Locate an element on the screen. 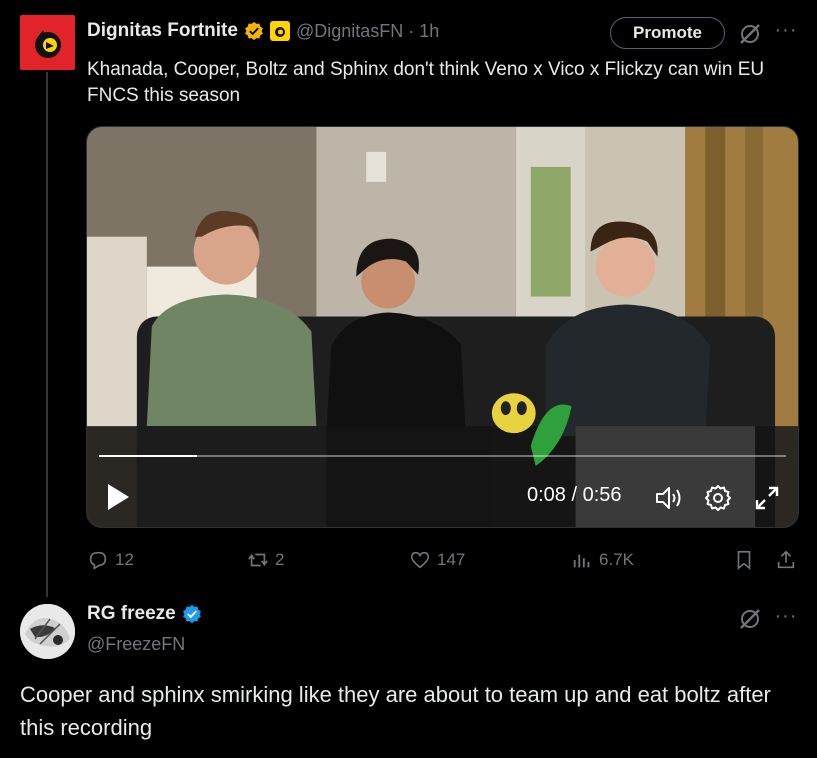 This screenshot has height=758, width=817. like-button: 147 is located at coordinates (437, 560).